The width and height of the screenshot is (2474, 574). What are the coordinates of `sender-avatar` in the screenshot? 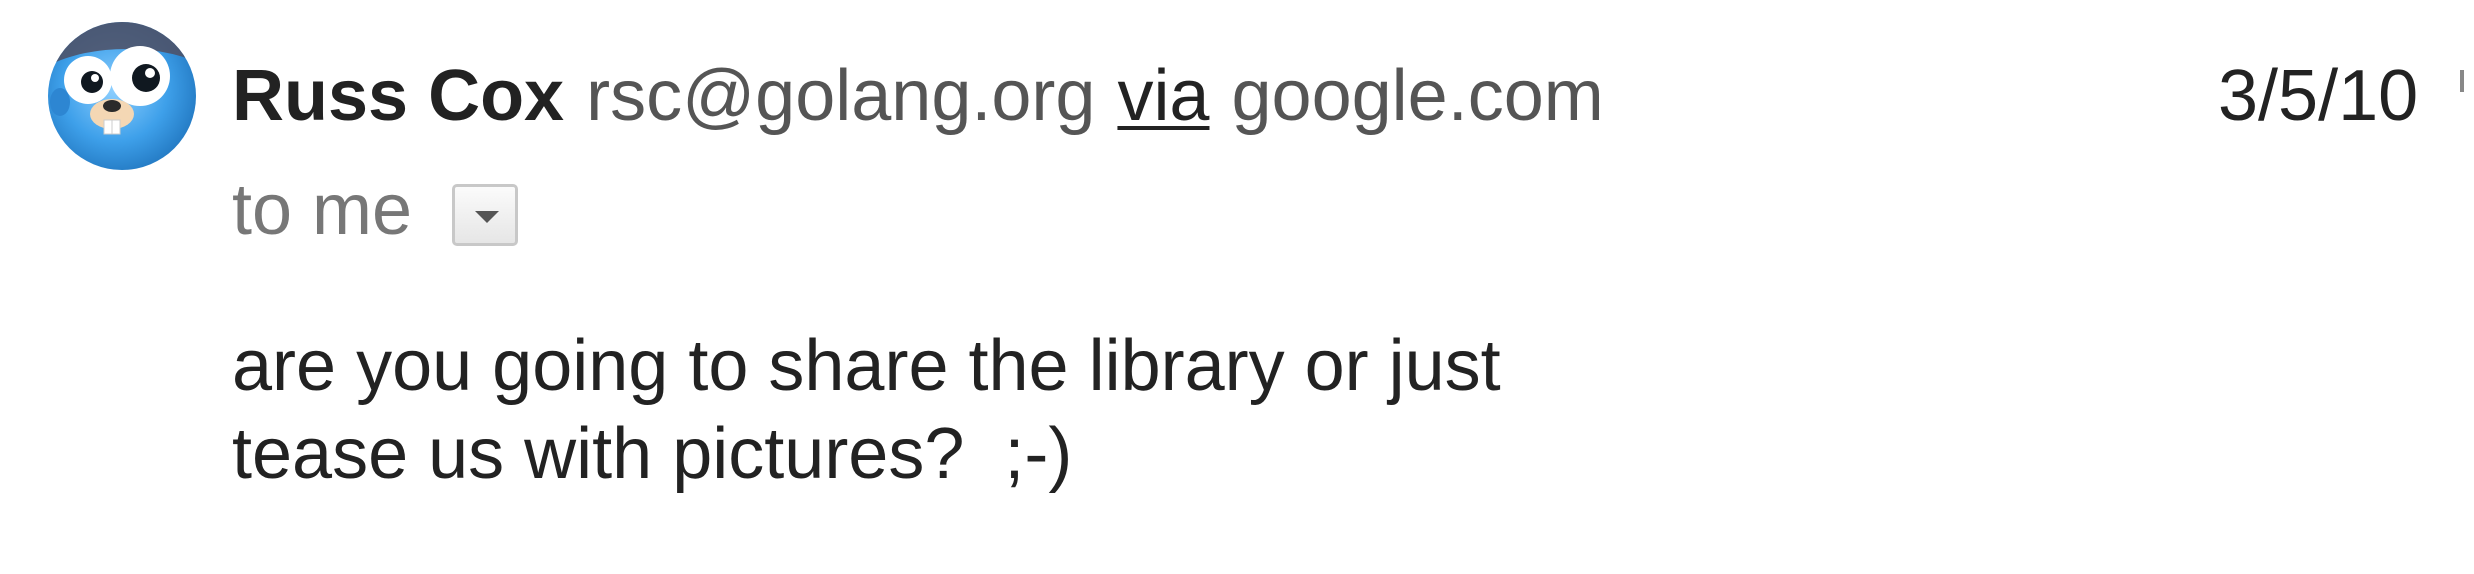 It's located at (122, 96).